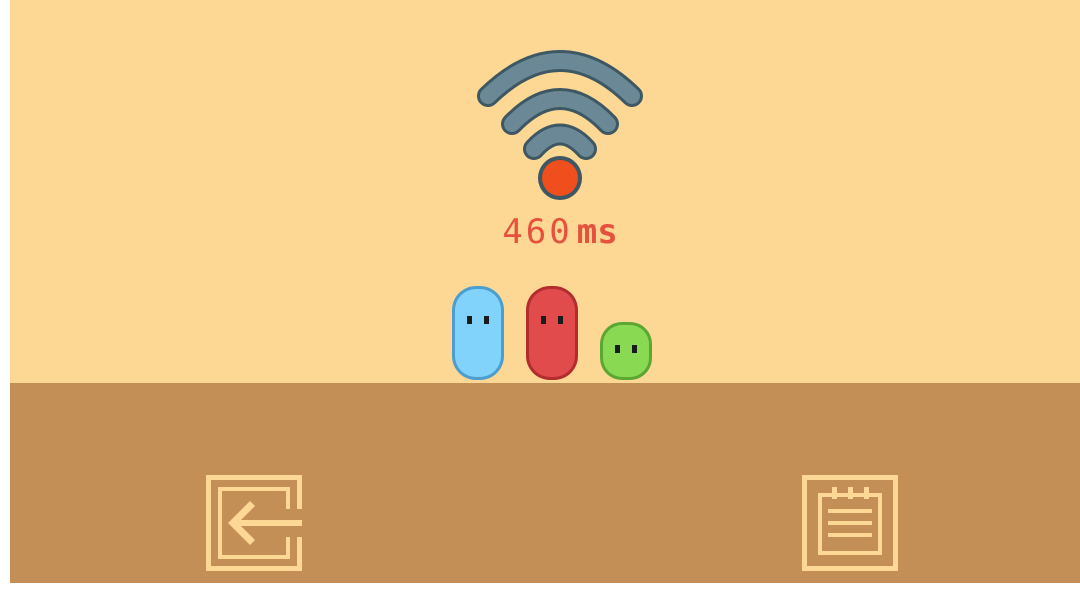 The width and height of the screenshot is (1080, 606). I want to click on exit-button, so click(254, 523).